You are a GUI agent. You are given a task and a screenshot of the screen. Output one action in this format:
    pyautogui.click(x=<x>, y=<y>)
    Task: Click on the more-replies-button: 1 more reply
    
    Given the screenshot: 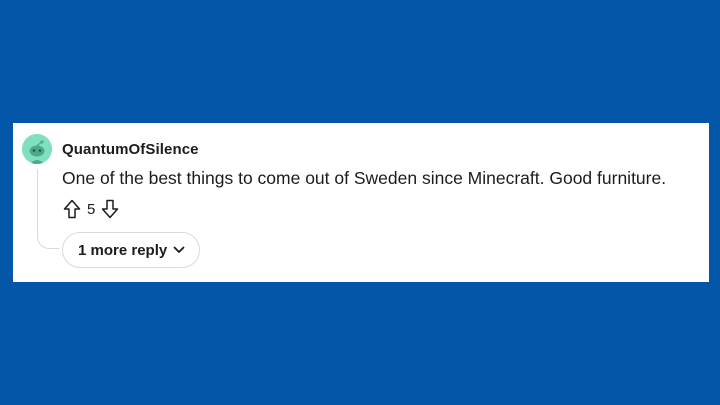 What is the action you would take?
    pyautogui.click(x=131, y=250)
    